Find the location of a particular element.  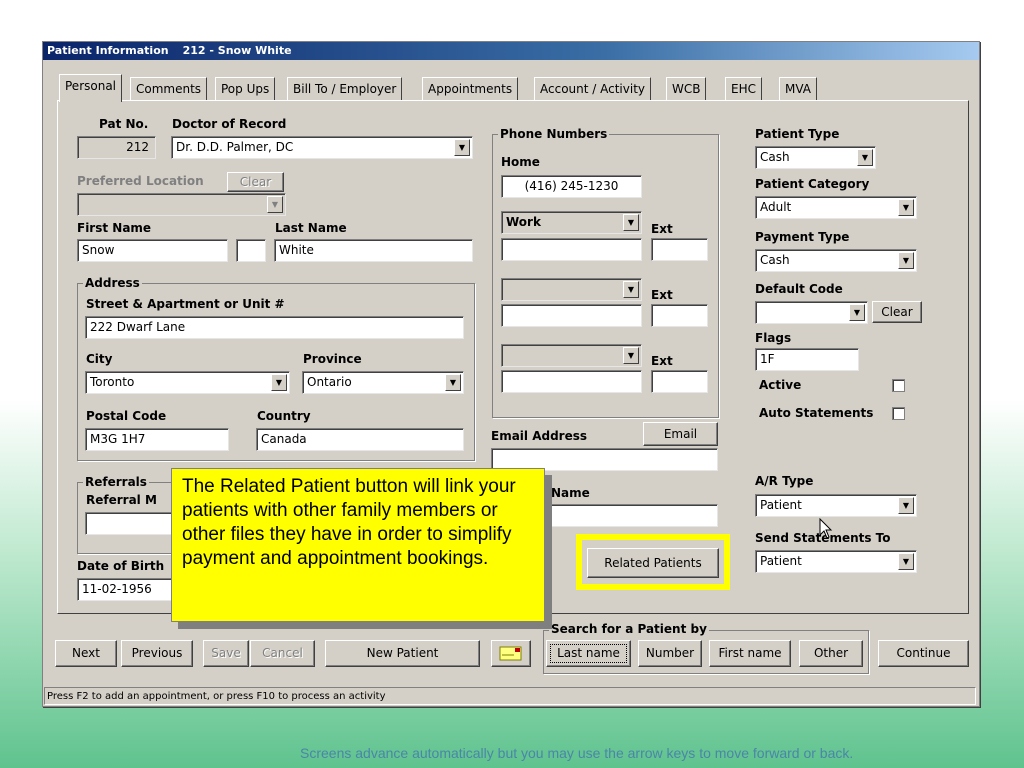

street-field: 222 Dwarf Lane is located at coordinates (274, 327).